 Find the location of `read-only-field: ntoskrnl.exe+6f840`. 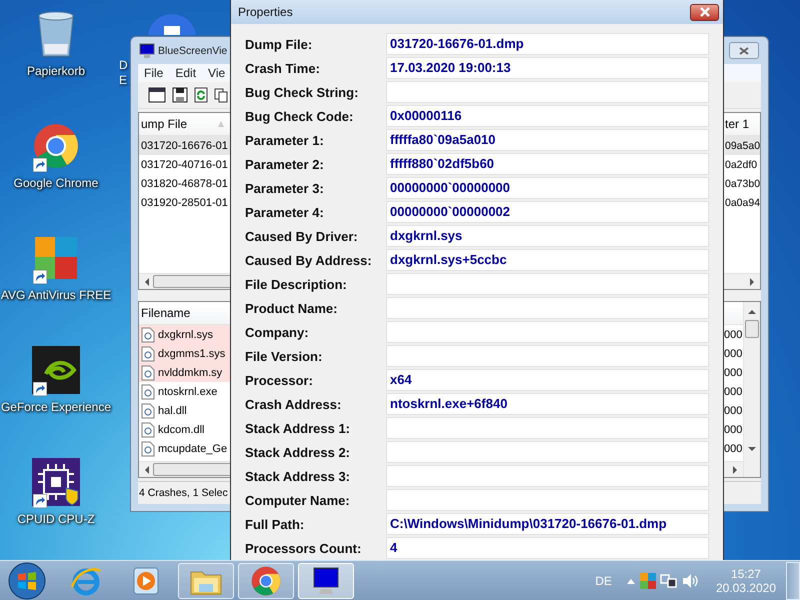

read-only-field: ntoskrnl.exe+6f840 is located at coordinates (547, 404).